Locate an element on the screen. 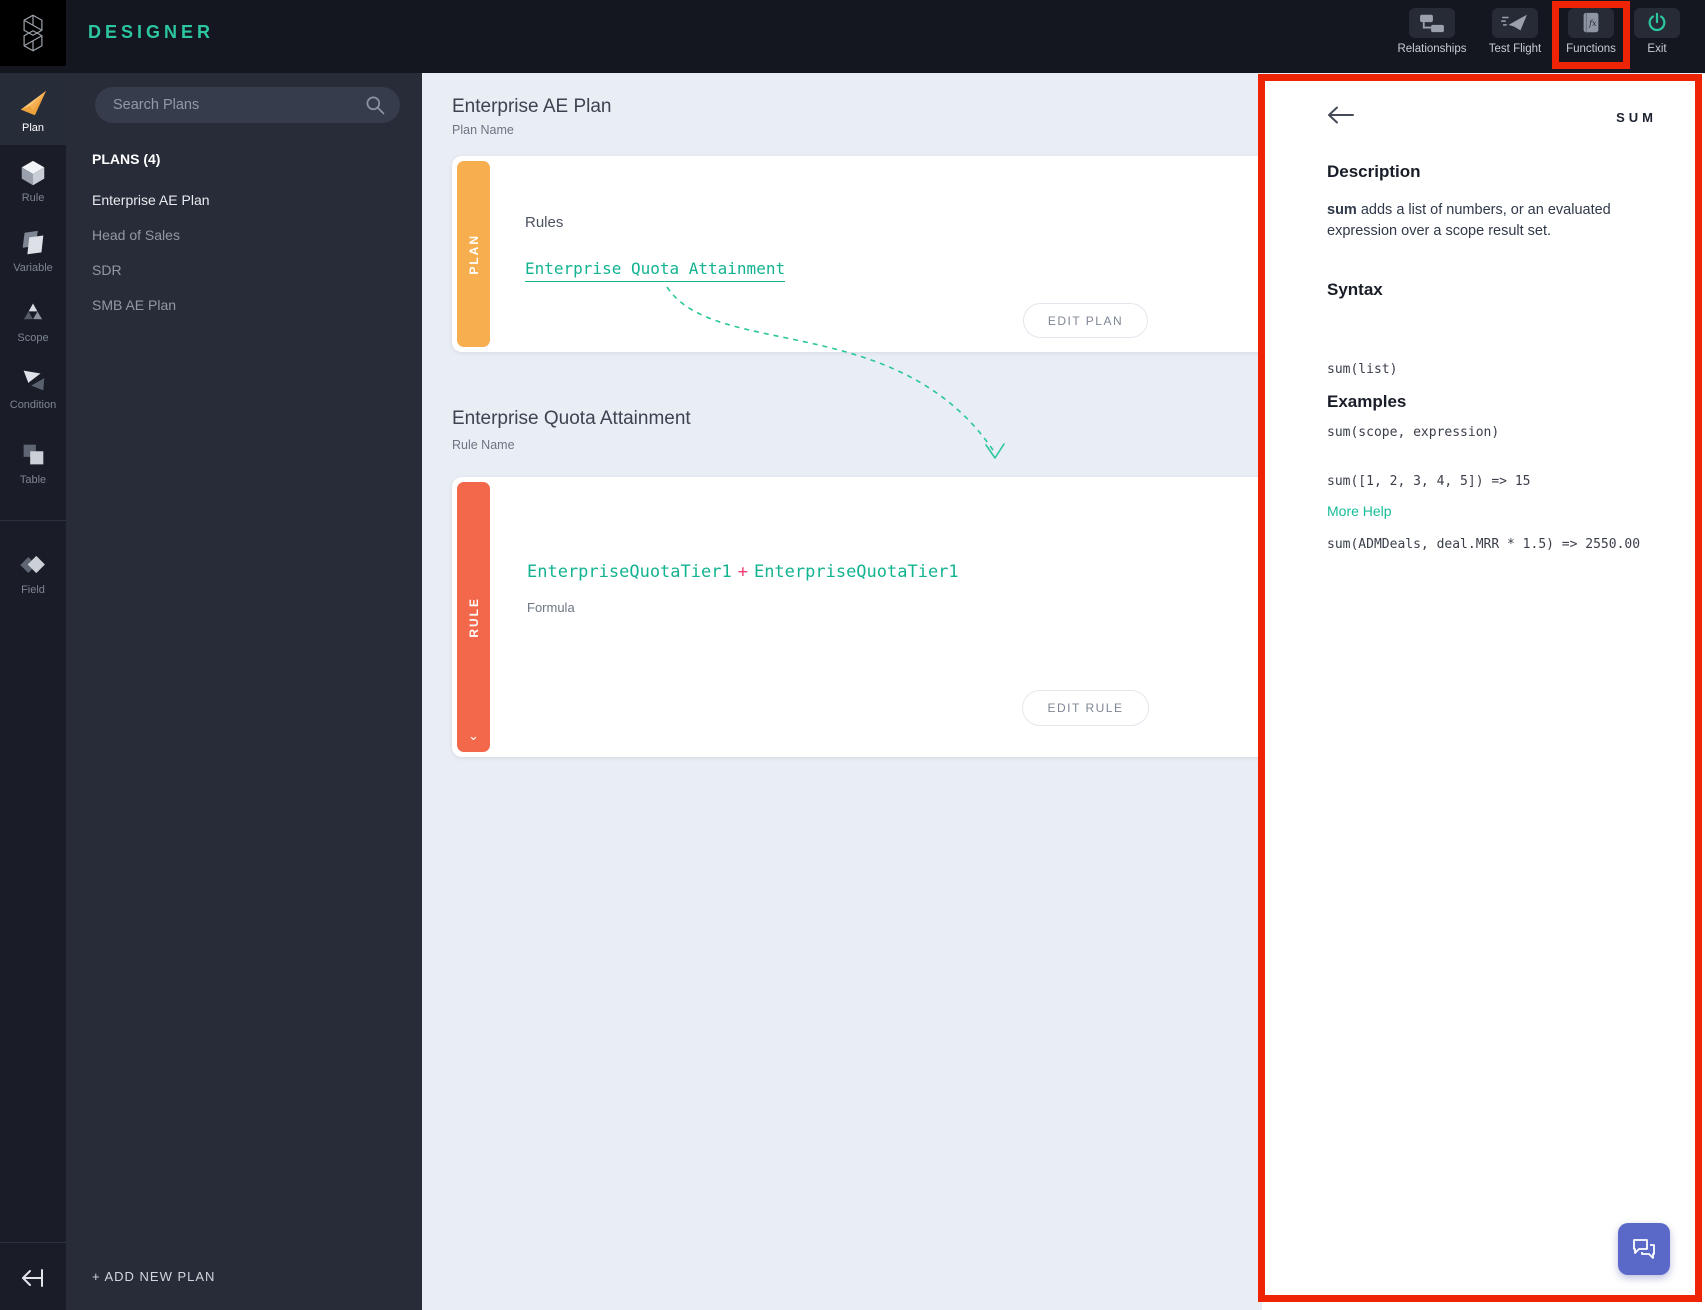 The image size is (1705, 1310). rule-cube-icon is located at coordinates (33, 173).